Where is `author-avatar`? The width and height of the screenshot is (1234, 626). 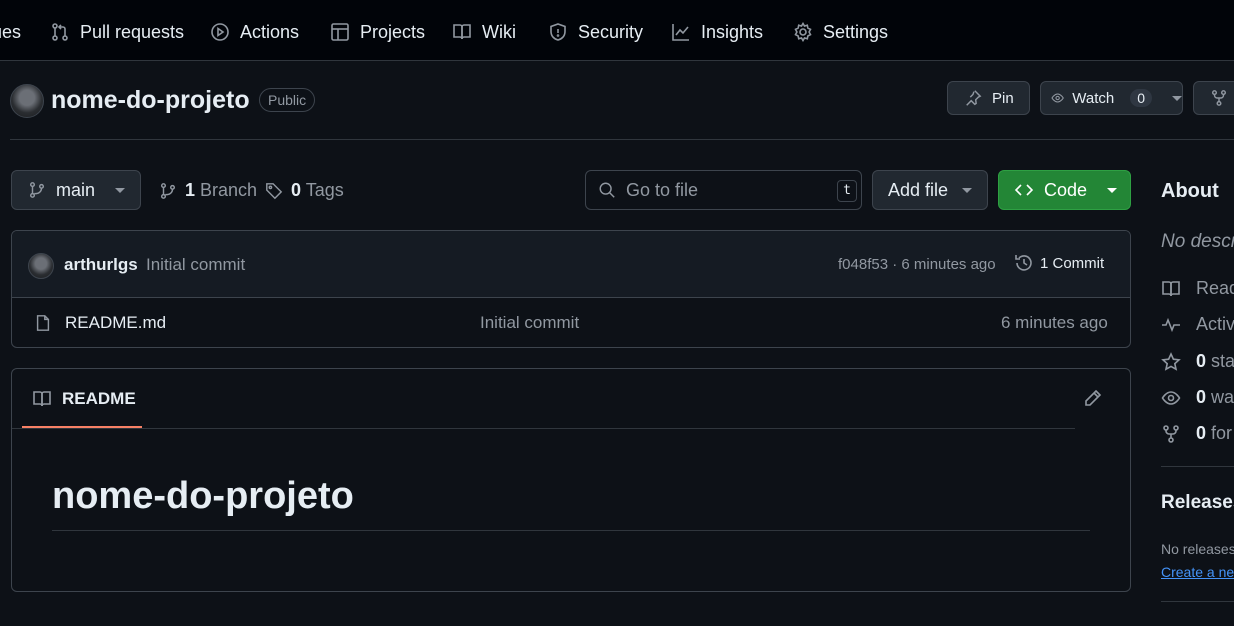 author-avatar is located at coordinates (41, 266).